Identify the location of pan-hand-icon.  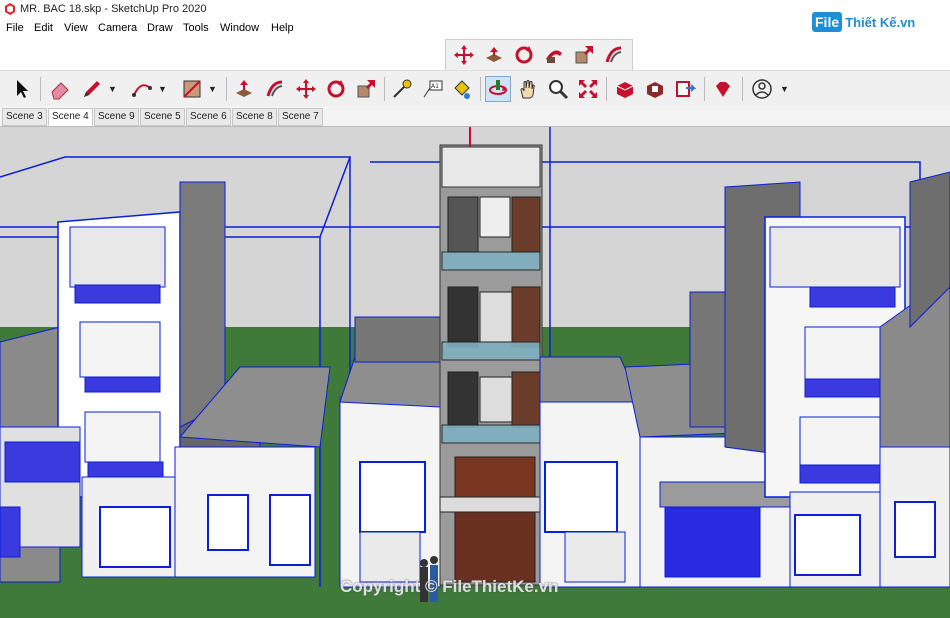
(528, 89).